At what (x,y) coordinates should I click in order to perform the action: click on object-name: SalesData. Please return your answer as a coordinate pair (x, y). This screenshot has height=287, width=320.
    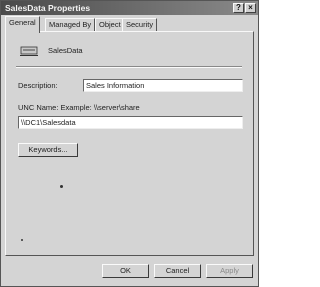
    Looking at the image, I should click on (65, 50).